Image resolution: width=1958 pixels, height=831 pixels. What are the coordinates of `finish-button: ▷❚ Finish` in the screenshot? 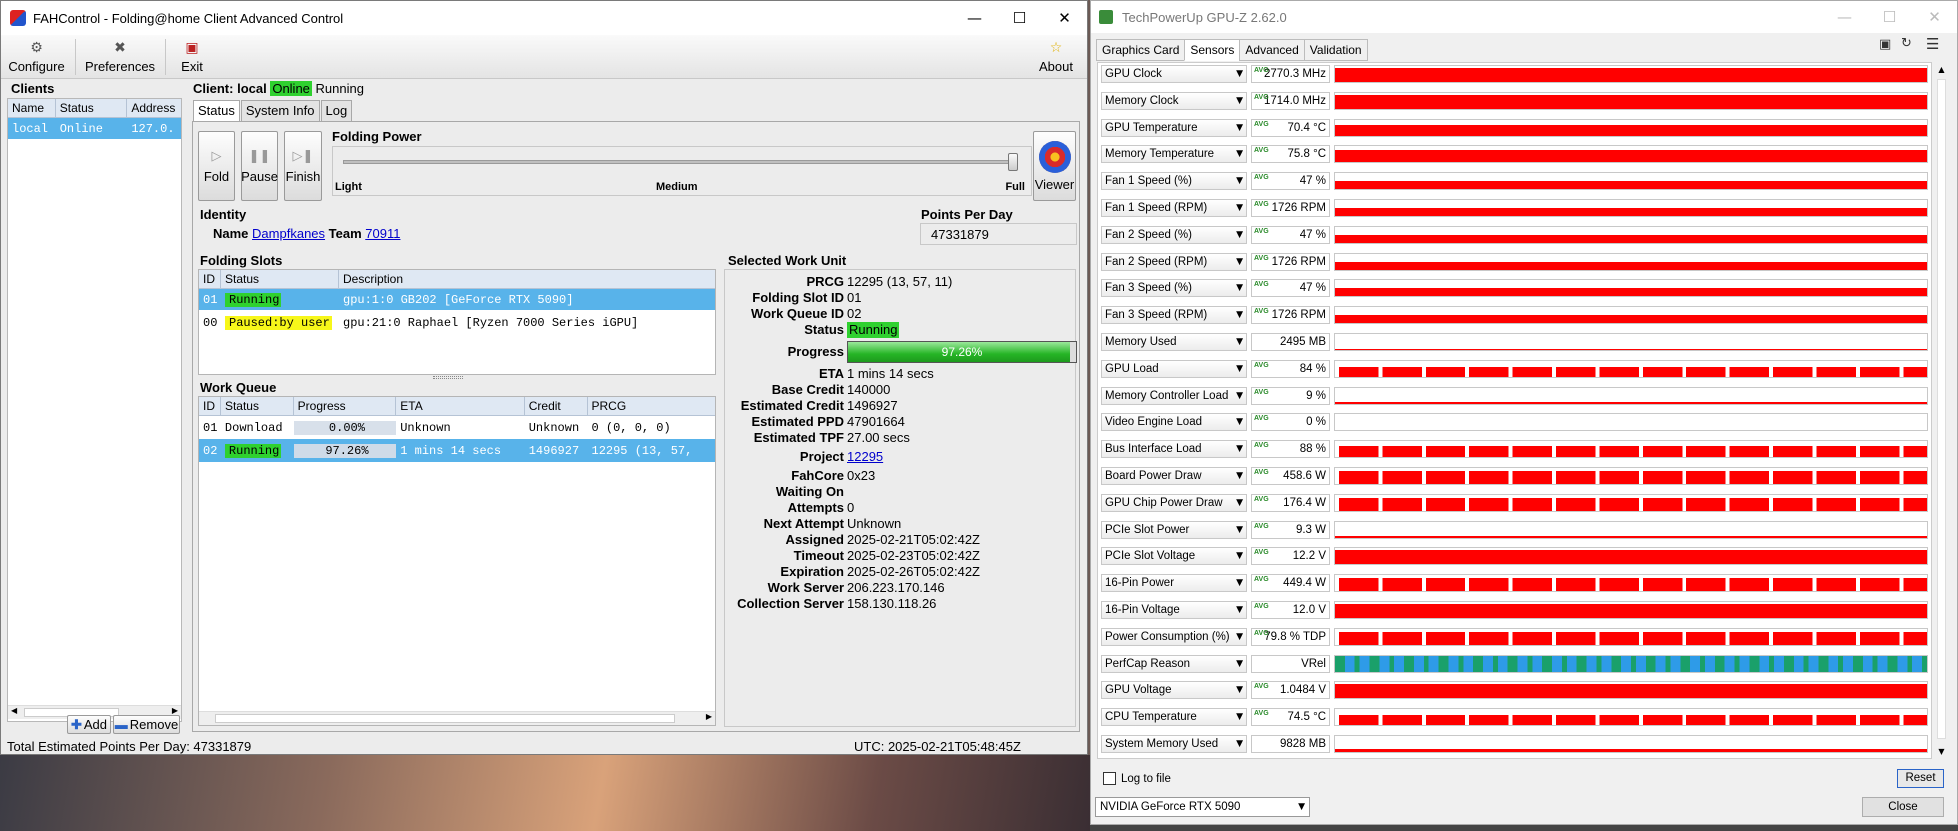 It's located at (303, 166).